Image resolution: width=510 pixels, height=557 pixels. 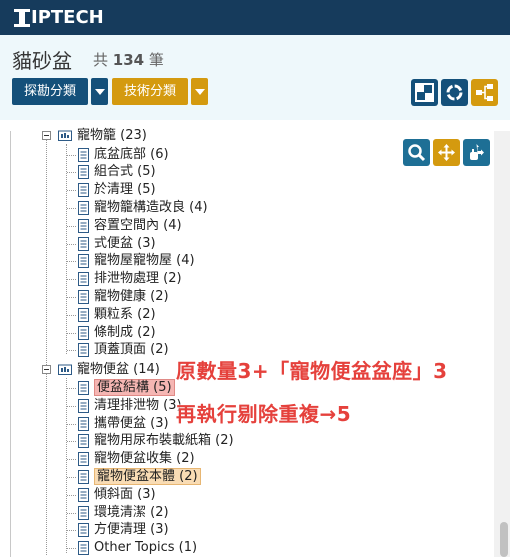 I want to click on tree-item: 寵物屋寵物屋 (4), so click(x=144, y=261).